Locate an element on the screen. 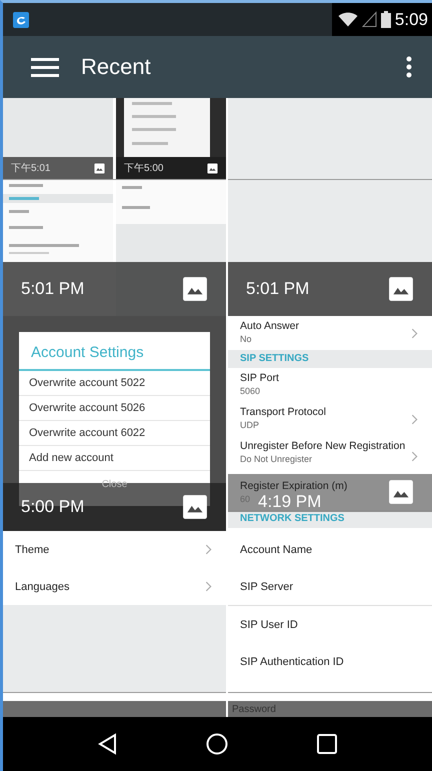 The height and width of the screenshot is (771, 432). time-label: 4:19 PM is located at coordinates (290, 501).